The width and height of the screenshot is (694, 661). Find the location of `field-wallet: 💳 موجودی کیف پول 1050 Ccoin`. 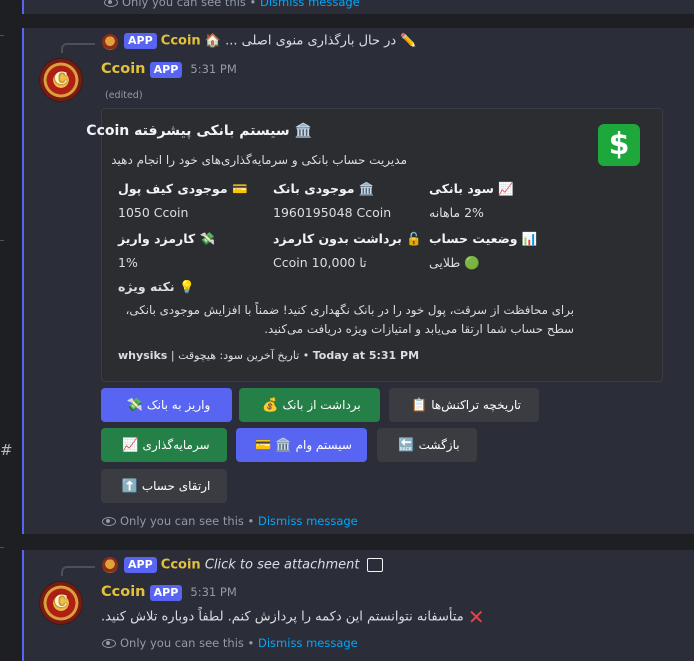

field-wallet: 💳 موجودی کیف پول 1050 Ccoin is located at coordinates (183, 200).